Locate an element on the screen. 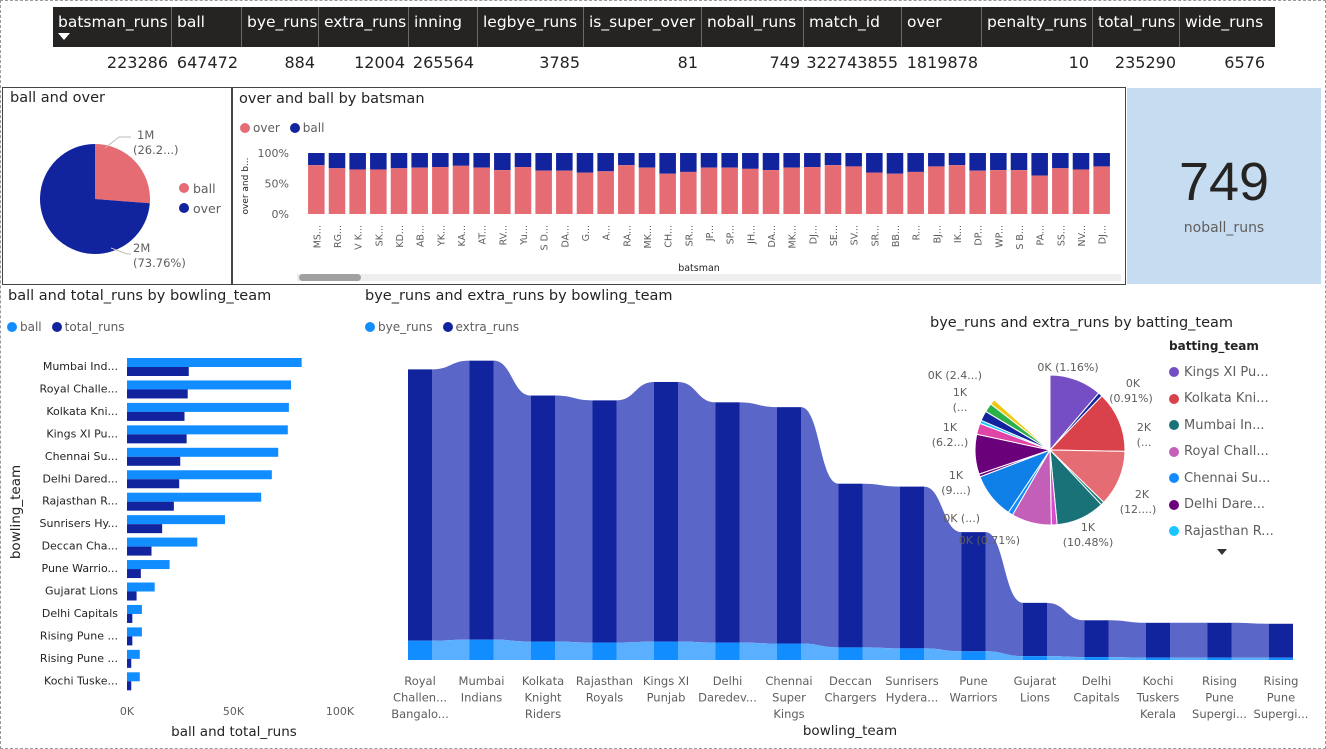  sort-desc-icon is located at coordinates (64, 36).